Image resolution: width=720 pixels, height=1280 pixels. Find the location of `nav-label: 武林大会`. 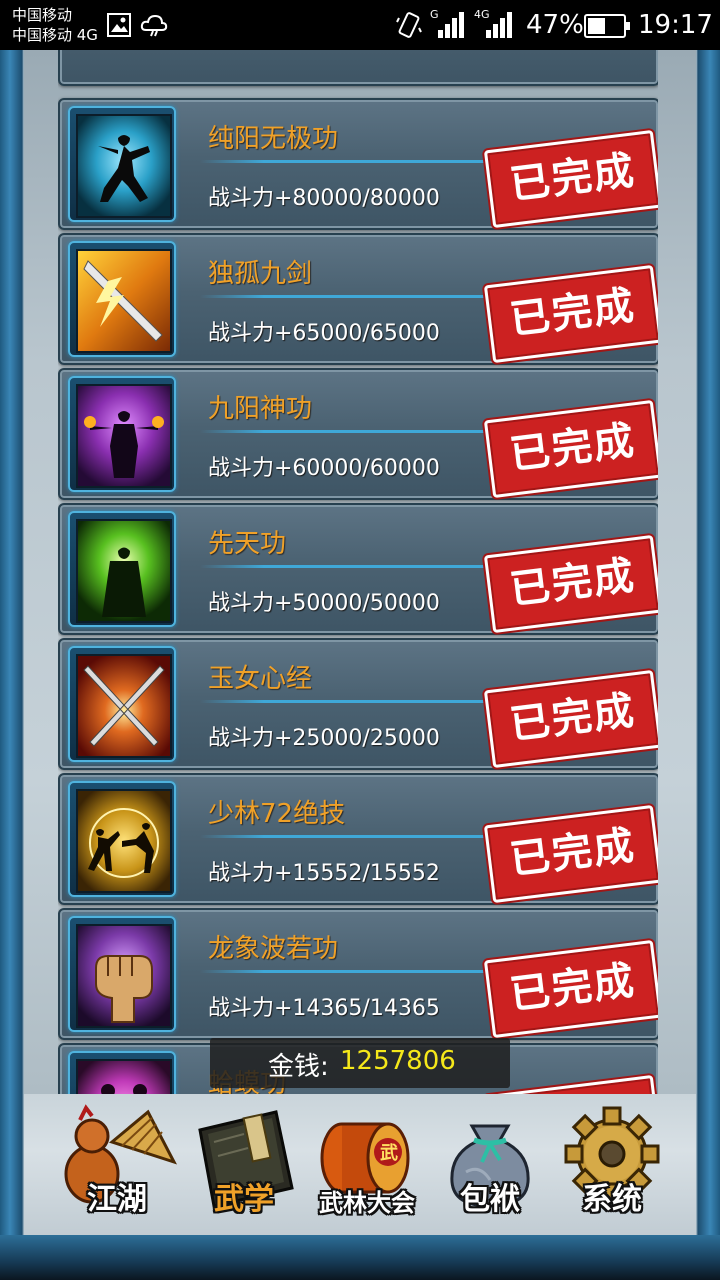

nav-label: 武林大会 is located at coordinates (367, 1202).